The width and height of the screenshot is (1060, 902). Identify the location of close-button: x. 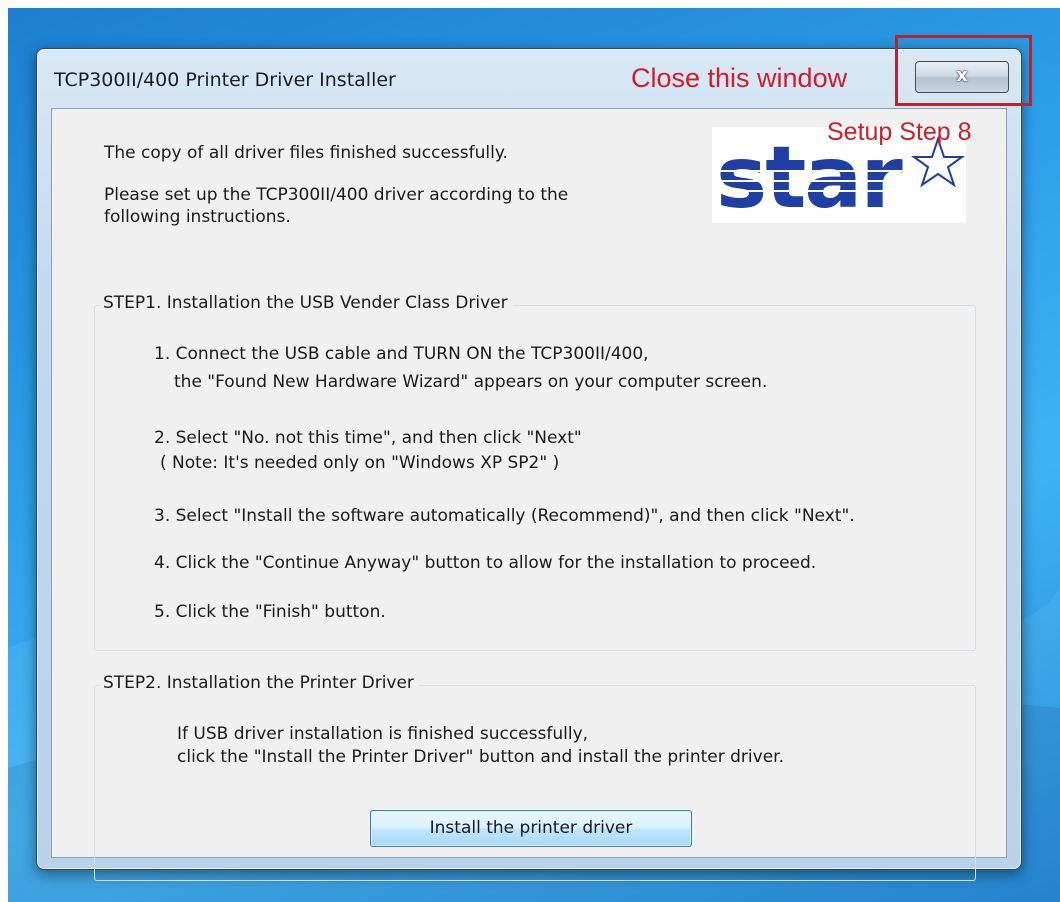
(962, 77).